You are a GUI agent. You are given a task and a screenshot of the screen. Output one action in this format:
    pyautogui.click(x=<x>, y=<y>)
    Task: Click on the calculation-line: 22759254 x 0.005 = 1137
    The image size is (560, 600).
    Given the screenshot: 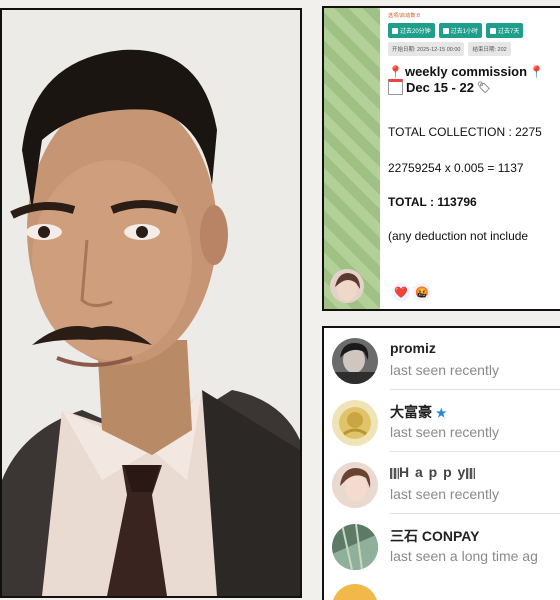 What is the action you would take?
    pyautogui.click(x=456, y=168)
    